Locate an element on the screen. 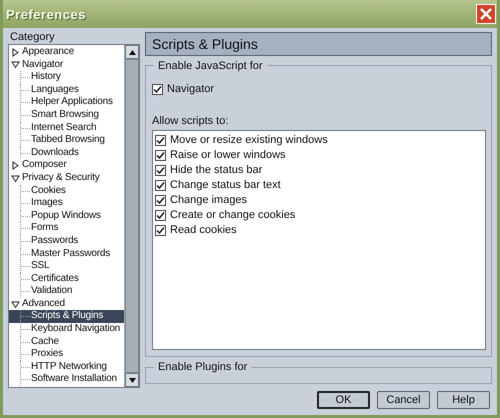  tree-item: Tabbed Browsing is located at coordinates (66, 140).